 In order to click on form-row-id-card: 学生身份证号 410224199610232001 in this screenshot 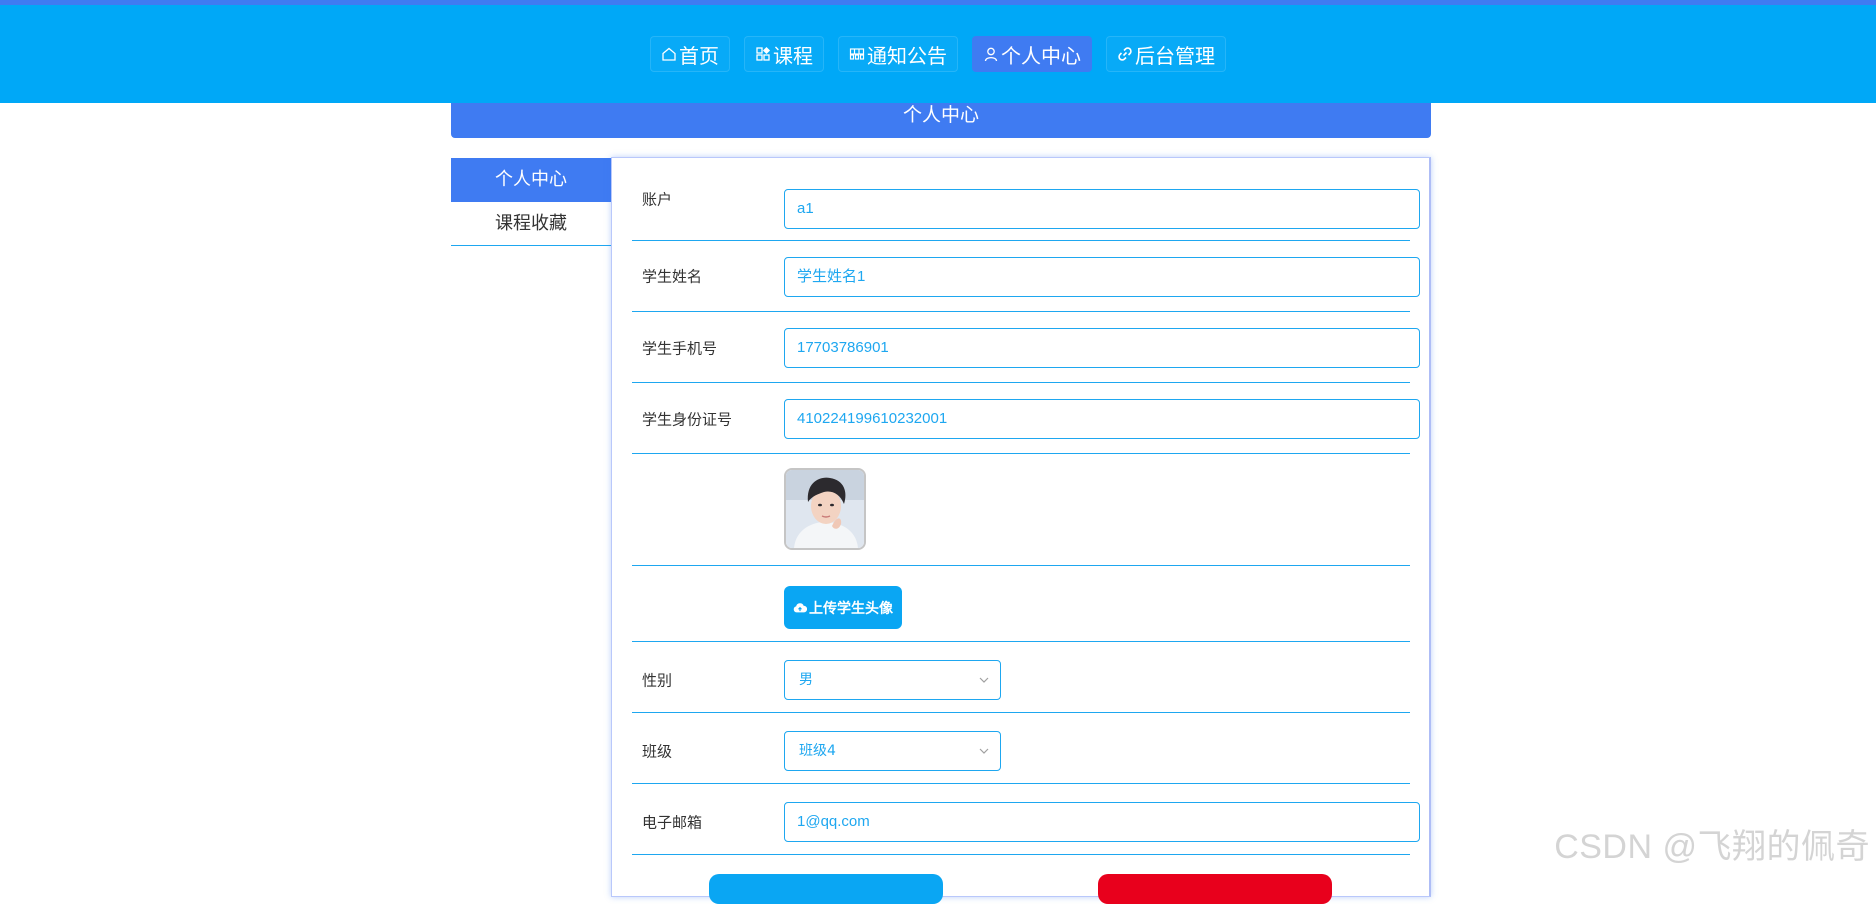, I will do `click(1026, 418)`.